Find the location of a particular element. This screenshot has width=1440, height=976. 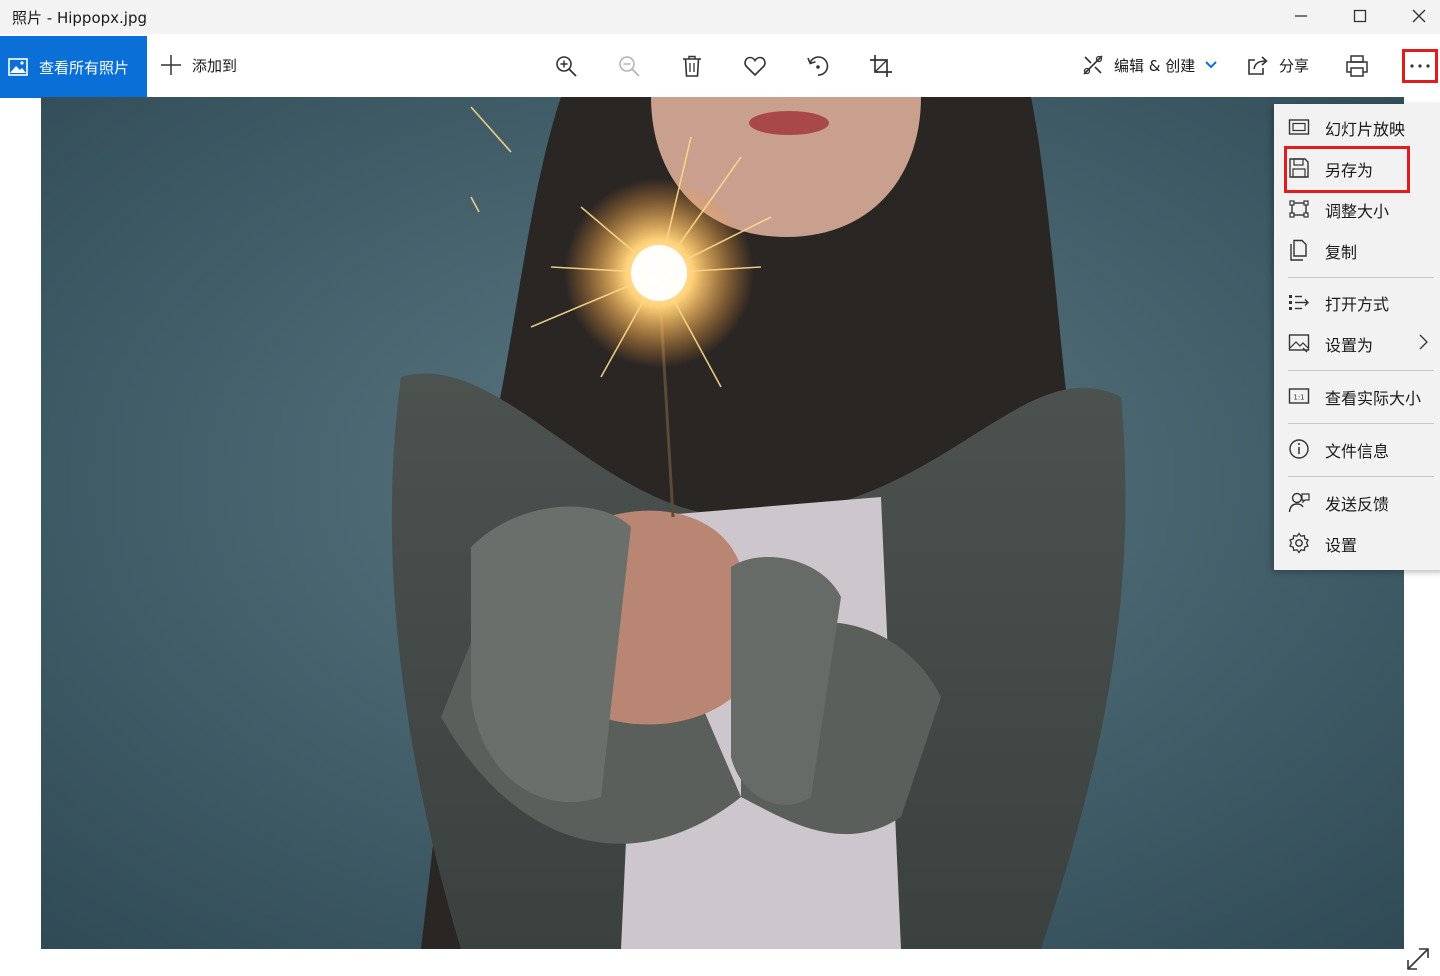

chevron-down-icon is located at coordinates (1211, 65).